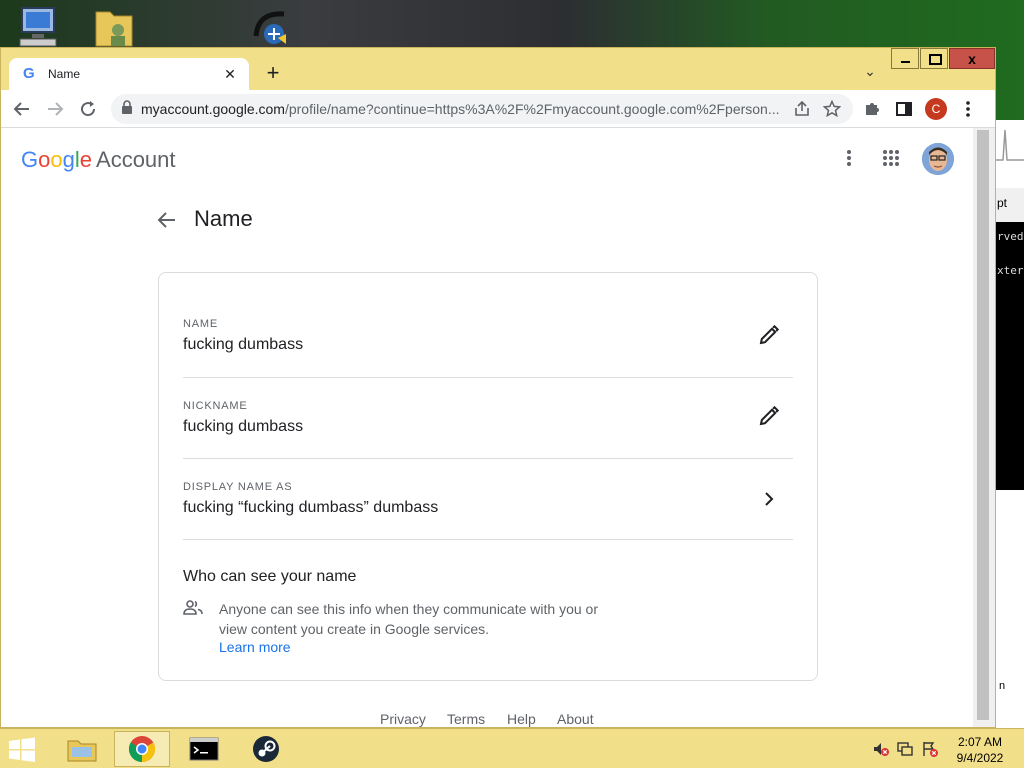 This screenshot has width=1024, height=768. Describe the element at coordinates (129, 74) in the screenshot. I see `tab-name: G Name ✕` at that location.